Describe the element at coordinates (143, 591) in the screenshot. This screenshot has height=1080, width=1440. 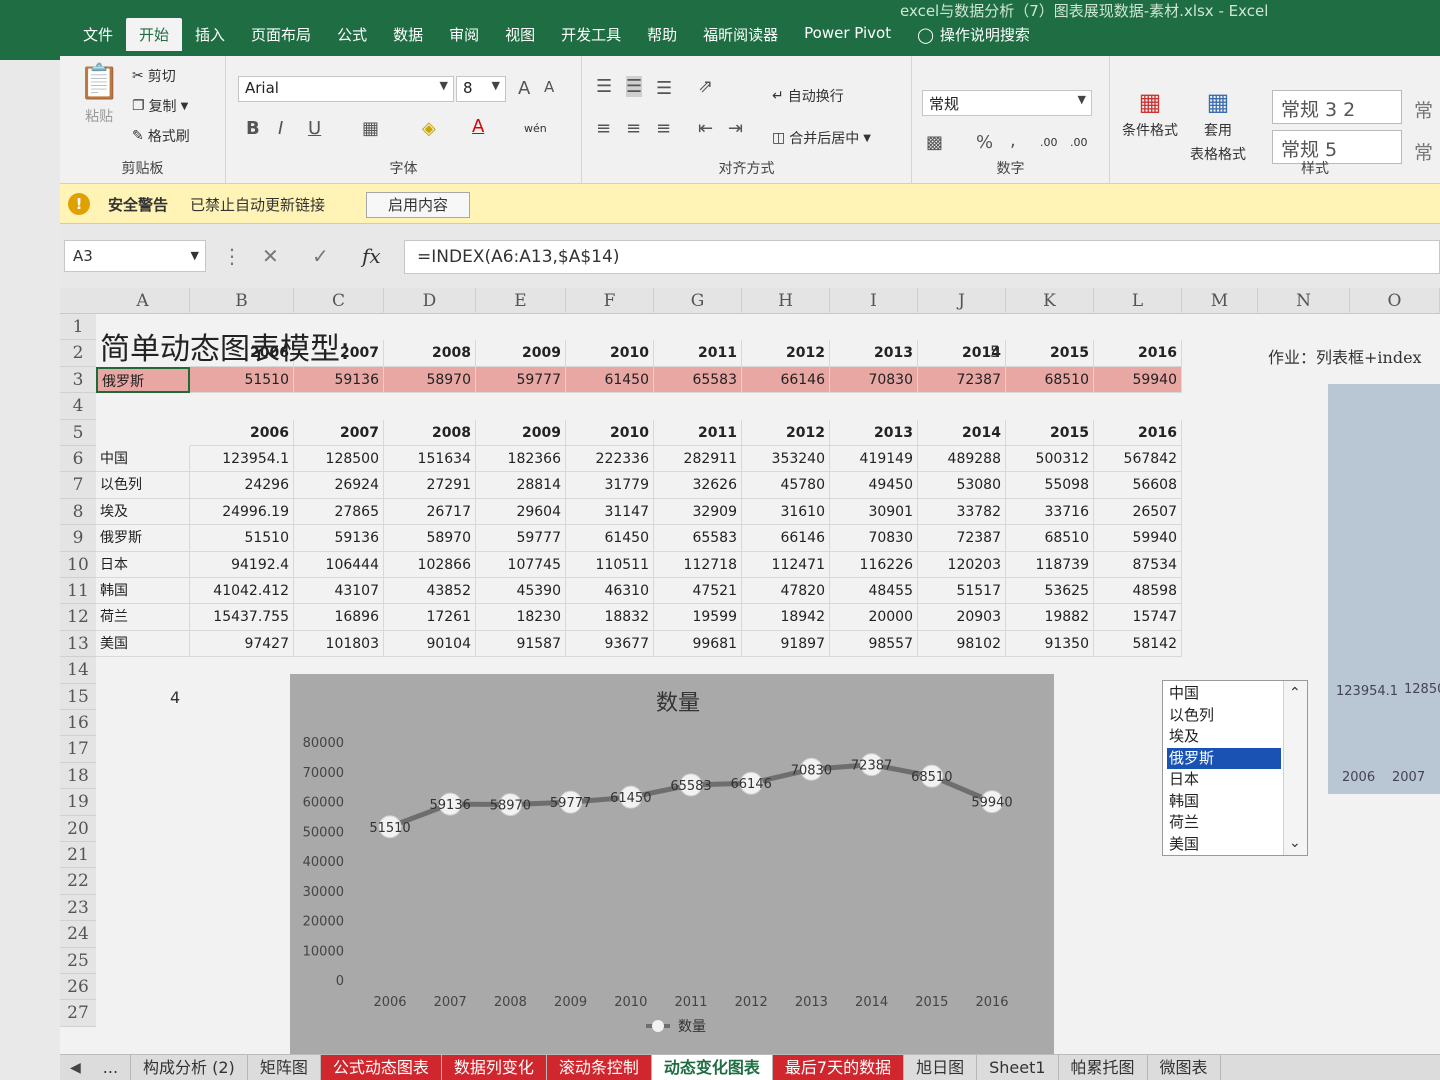
I see `country-name-cell: 韩国` at that location.